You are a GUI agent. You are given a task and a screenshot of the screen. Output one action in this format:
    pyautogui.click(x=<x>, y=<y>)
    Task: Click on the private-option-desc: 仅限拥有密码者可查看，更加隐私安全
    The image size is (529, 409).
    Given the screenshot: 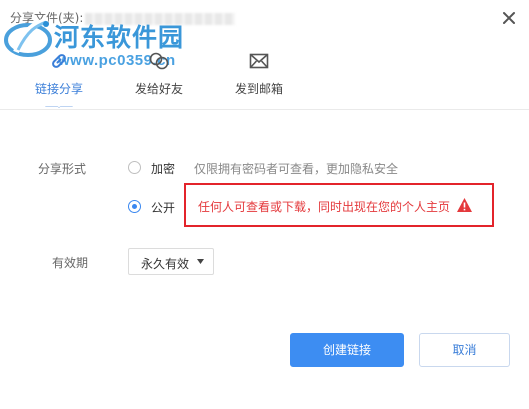 What is the action you would take?
    pyautogui.click(x=296, y=169)
    